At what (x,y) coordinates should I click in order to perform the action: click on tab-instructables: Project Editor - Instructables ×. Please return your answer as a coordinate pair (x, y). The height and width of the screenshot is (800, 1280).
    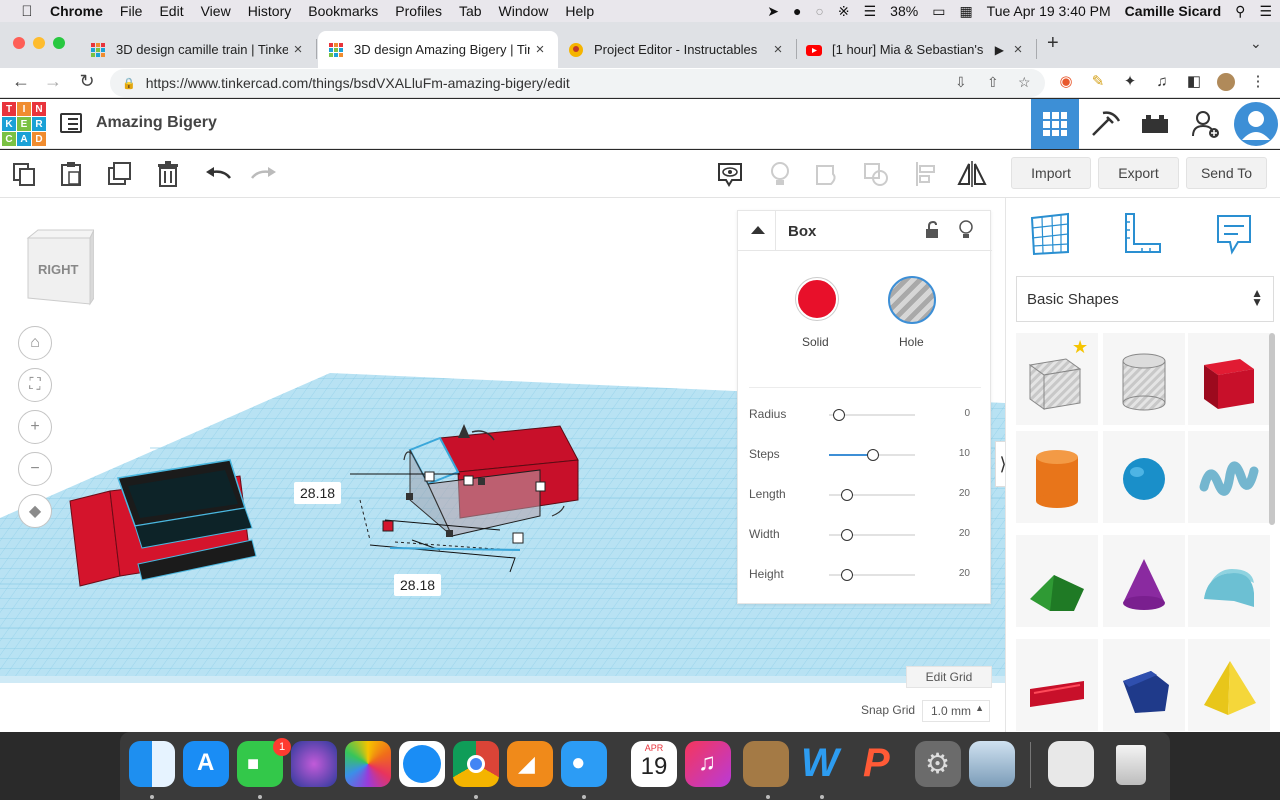
    Looking at the image, I should click on (677, 49).